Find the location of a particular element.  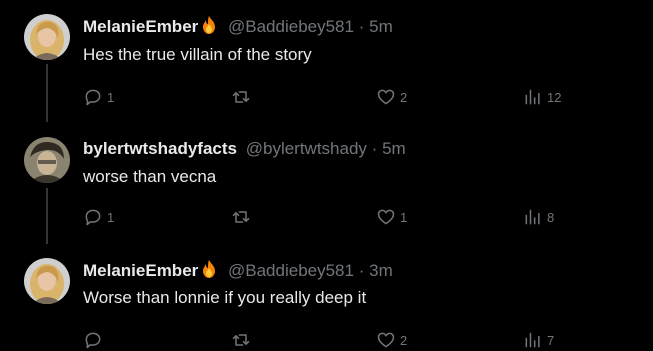

tweet-text: Hes the true villain of the story is located at coordinates (197, 54).